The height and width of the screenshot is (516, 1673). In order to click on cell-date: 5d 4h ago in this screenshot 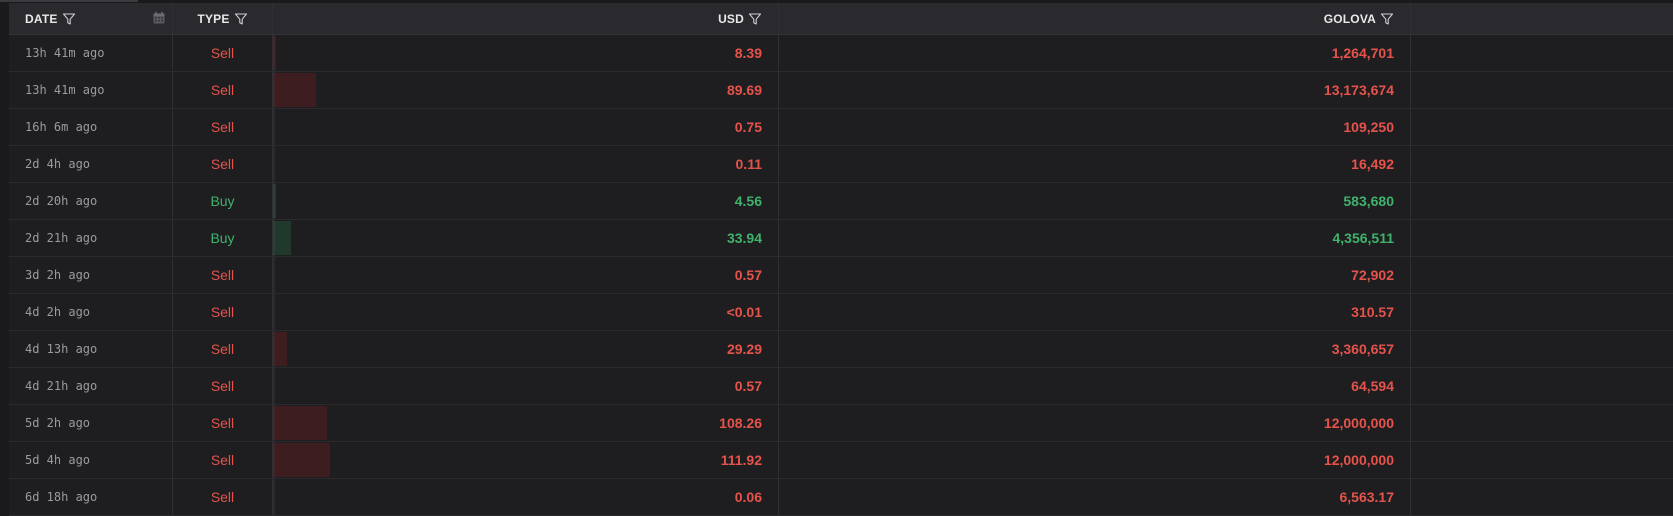, I will do `click(91, 460)`.